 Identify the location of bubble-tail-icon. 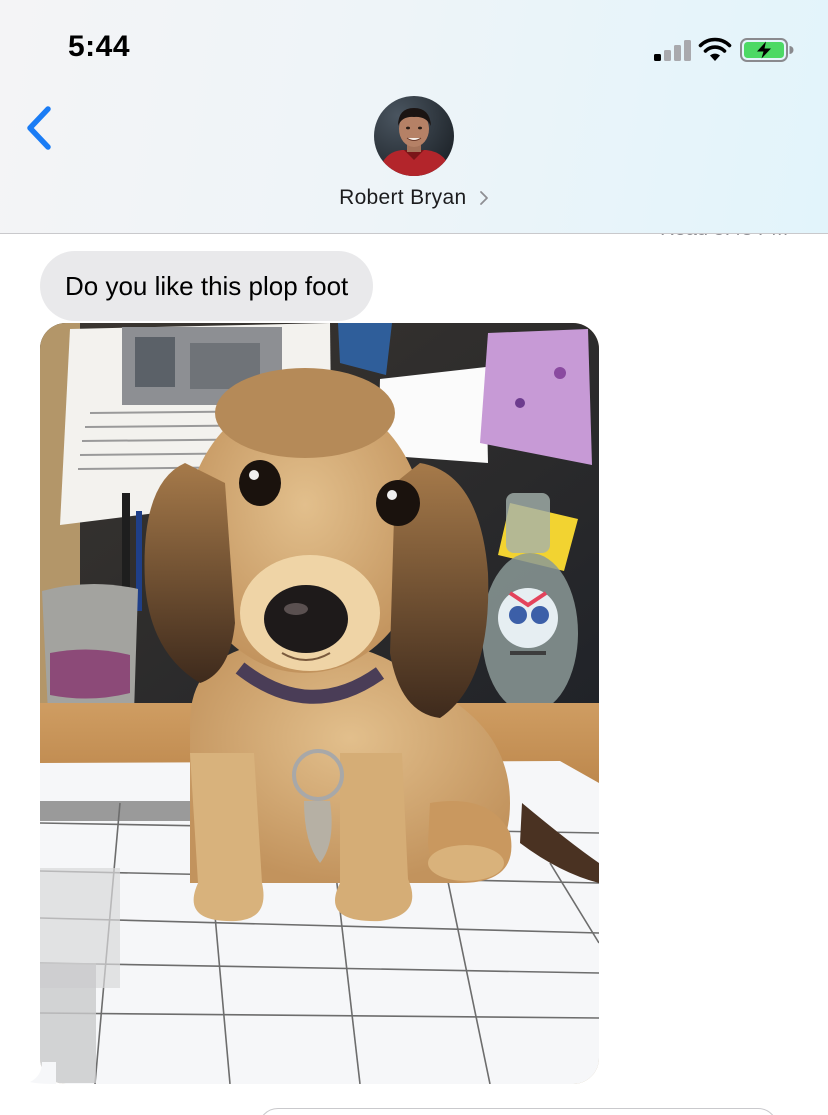
(43, 1073).